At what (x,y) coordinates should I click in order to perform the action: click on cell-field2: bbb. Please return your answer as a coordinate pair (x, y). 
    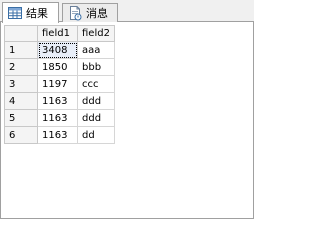
    Looking at the image, I should click on (96, 67).